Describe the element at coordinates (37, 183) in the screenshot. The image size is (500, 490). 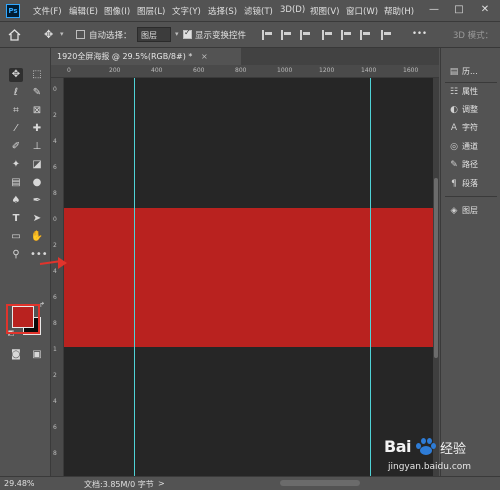
I see `blur-tool-icon: ●` at that location.